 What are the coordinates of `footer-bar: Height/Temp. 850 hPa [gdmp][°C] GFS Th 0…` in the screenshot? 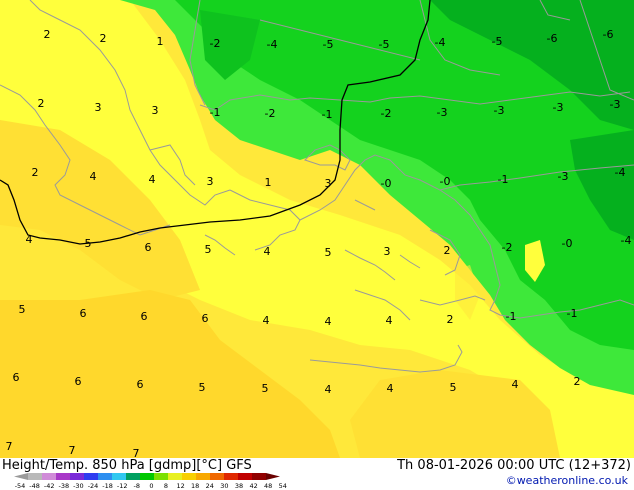 It's located at (317, 474).